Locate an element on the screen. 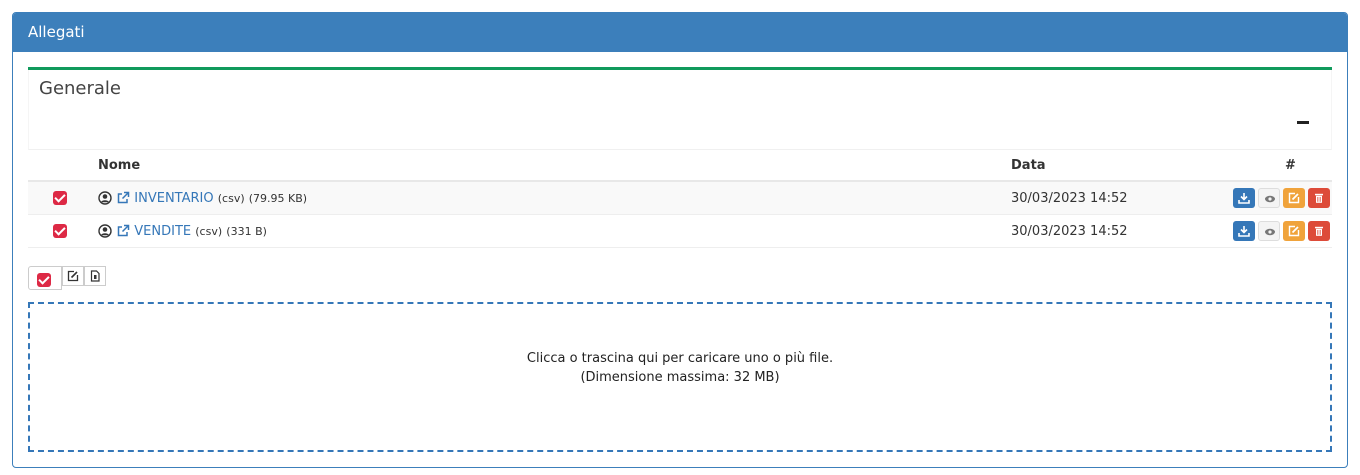 Image resolution: width=1360 pixels, height=475 pixels. select-all-checkbox is located at coordinates (44, 279).